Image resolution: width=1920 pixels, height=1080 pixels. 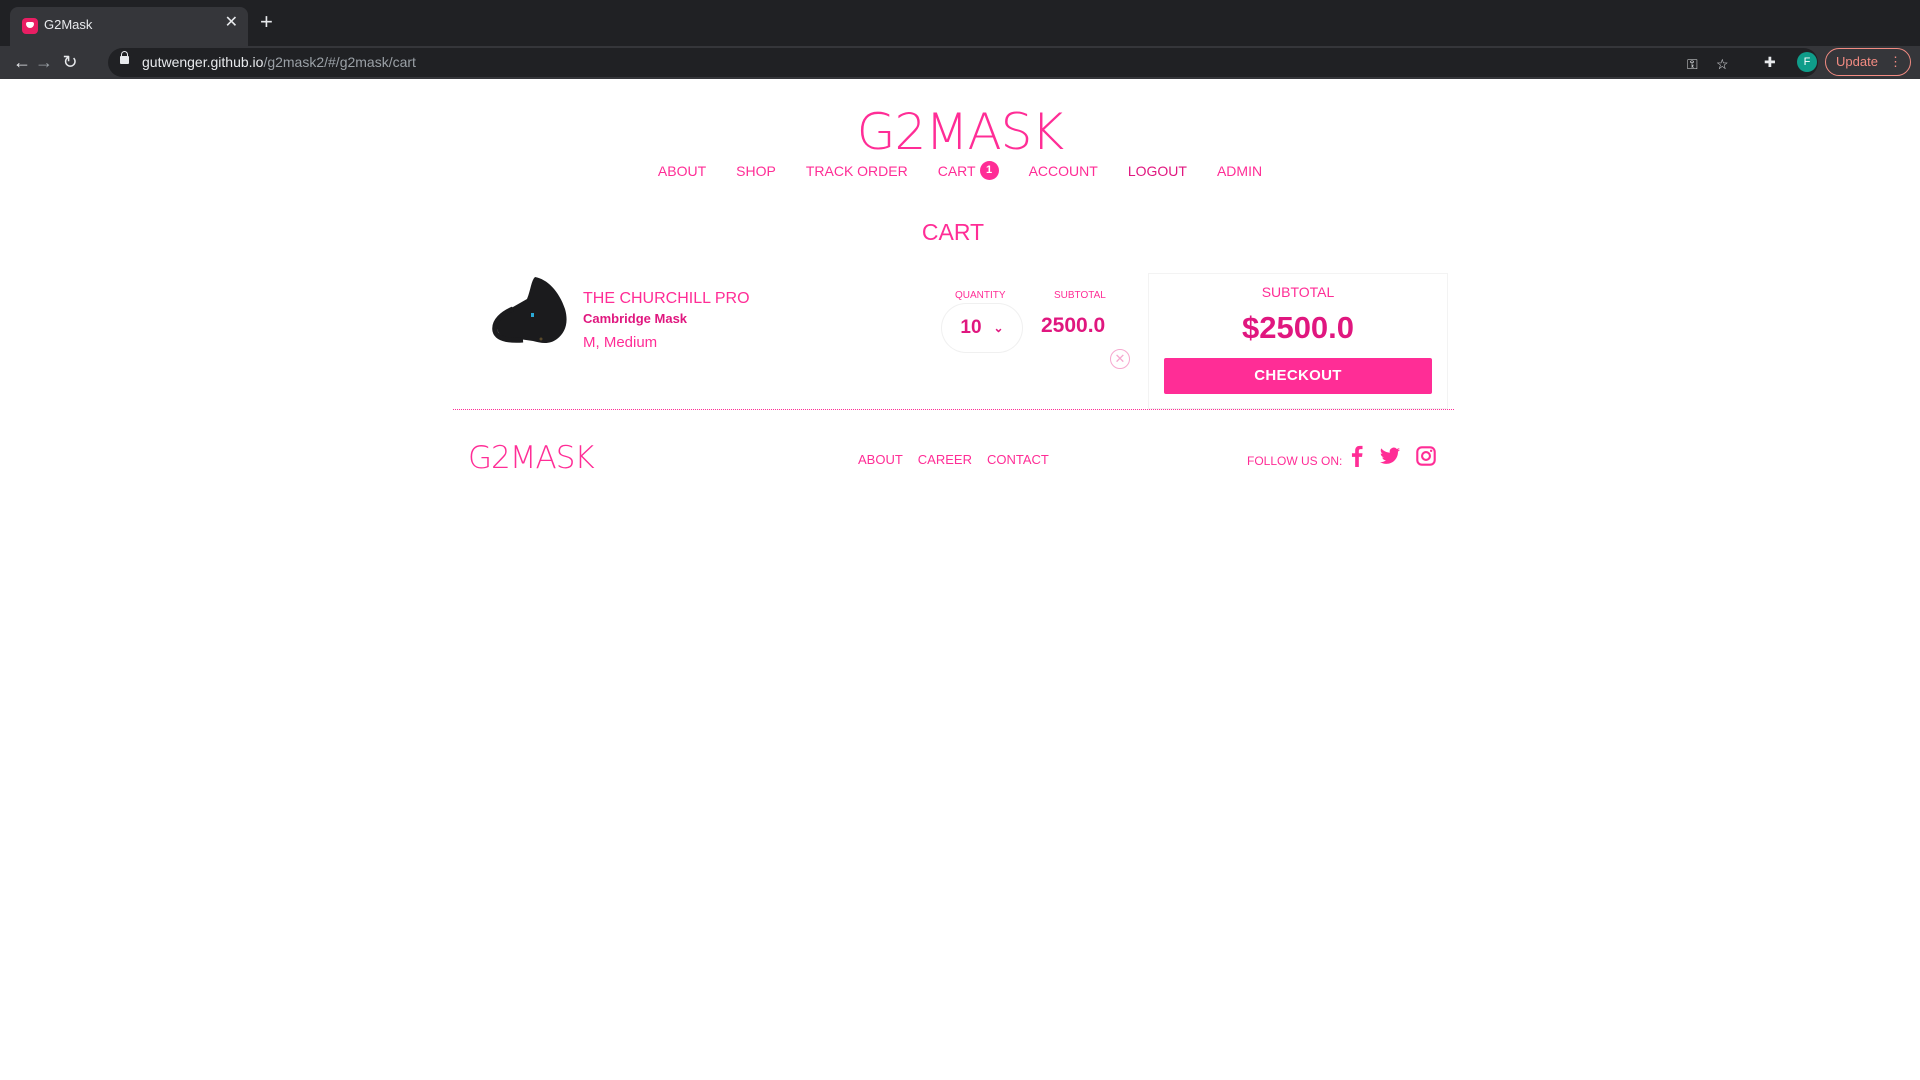 What do you see at coordinates (1239, 170) in the screenshot?
I see `nav-admin: ADMIN` at bounding box center [1239, 170].